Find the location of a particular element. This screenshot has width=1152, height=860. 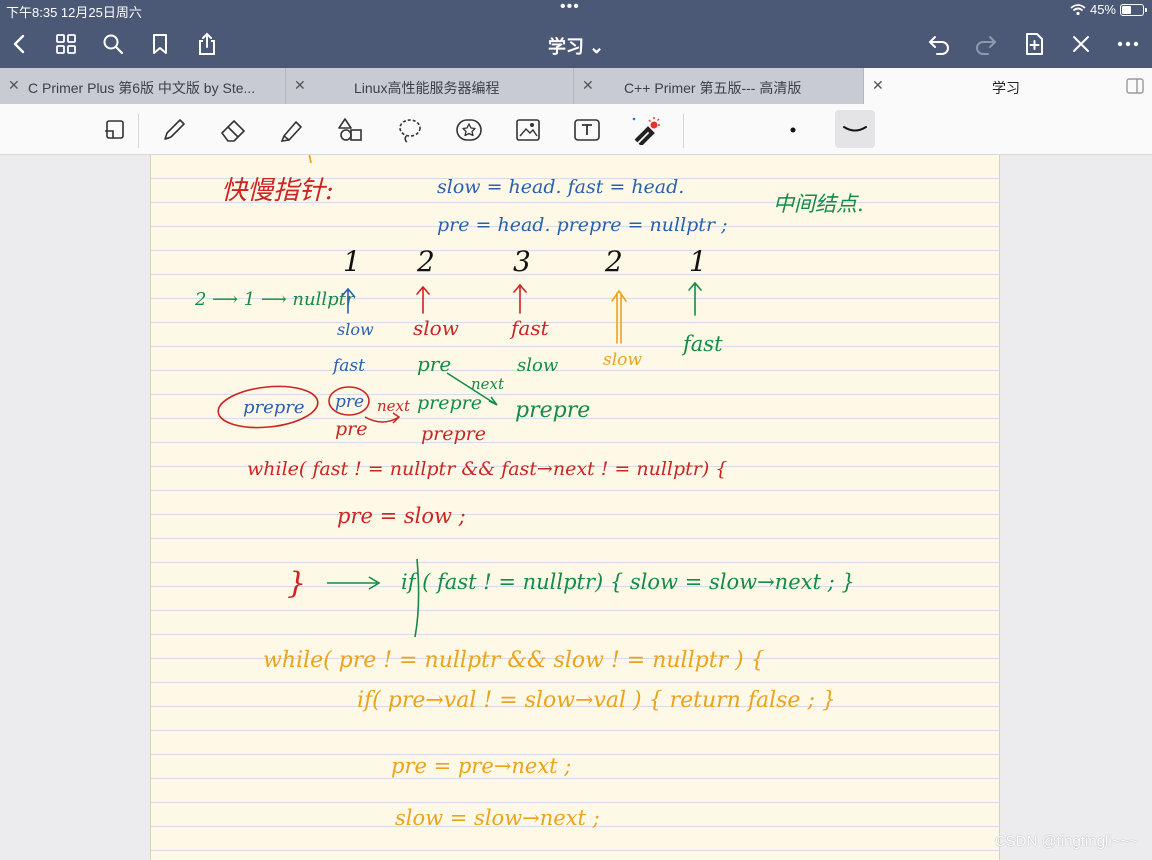

nullptr-chain: 2 ⟶ 1 ⟶ nullptr is located at coordinates (275, 299).